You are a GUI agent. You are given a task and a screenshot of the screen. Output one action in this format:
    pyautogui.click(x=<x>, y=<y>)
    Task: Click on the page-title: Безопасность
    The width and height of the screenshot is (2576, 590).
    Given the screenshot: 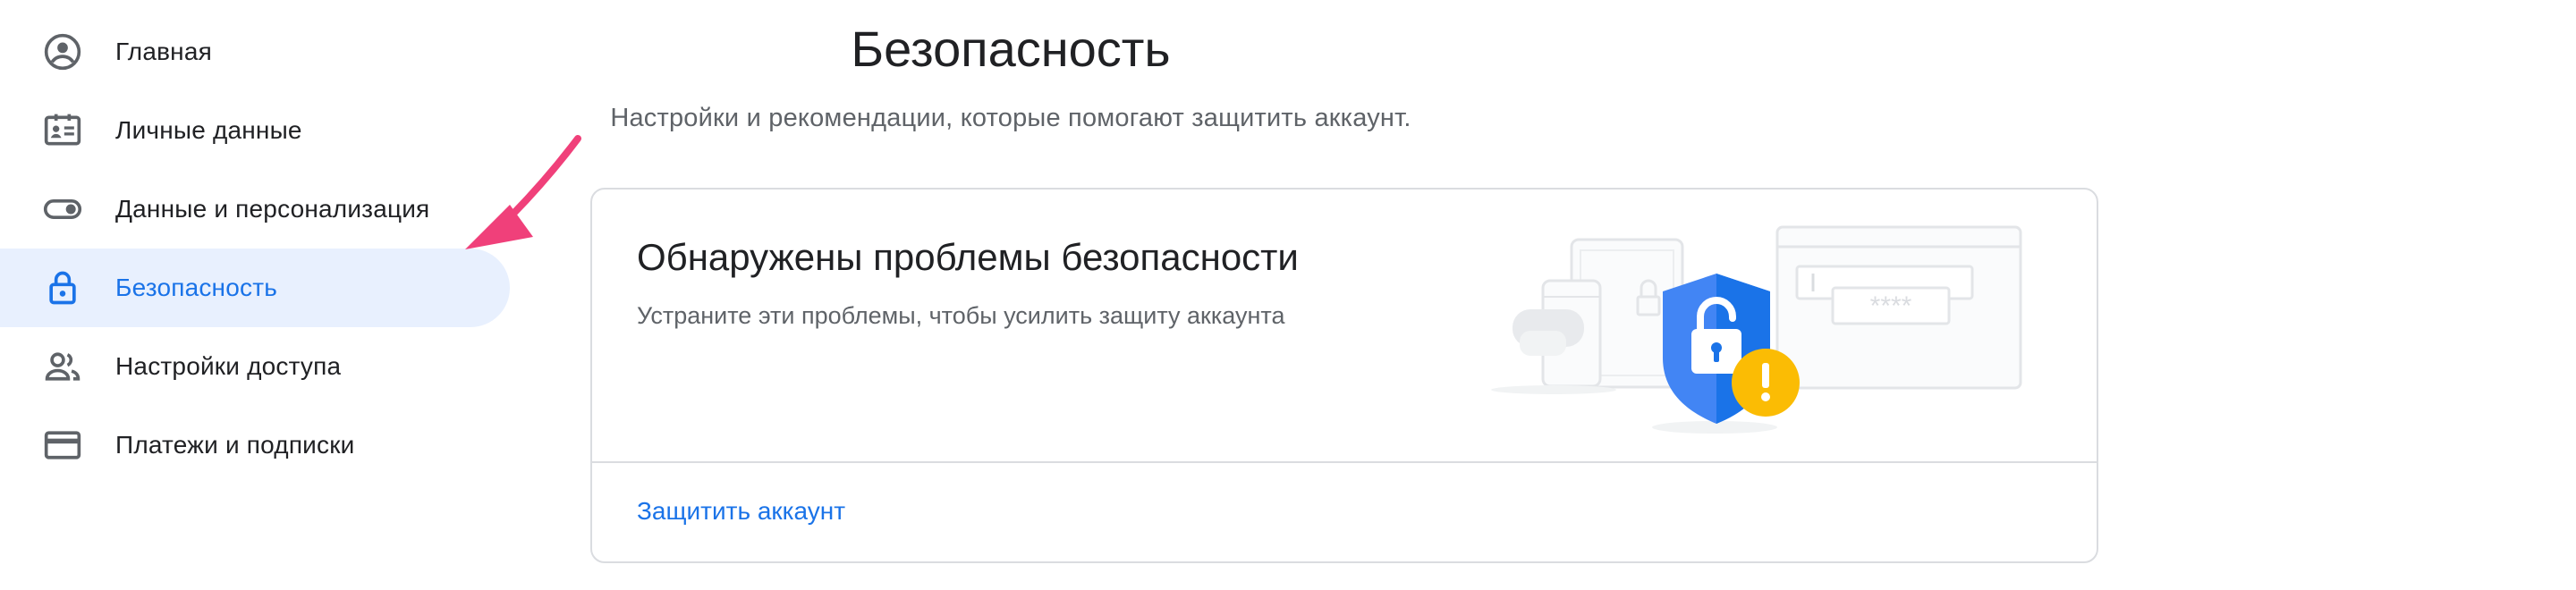 What is the action you would take?
    pyautogui.click(x=1011, y=49)
    